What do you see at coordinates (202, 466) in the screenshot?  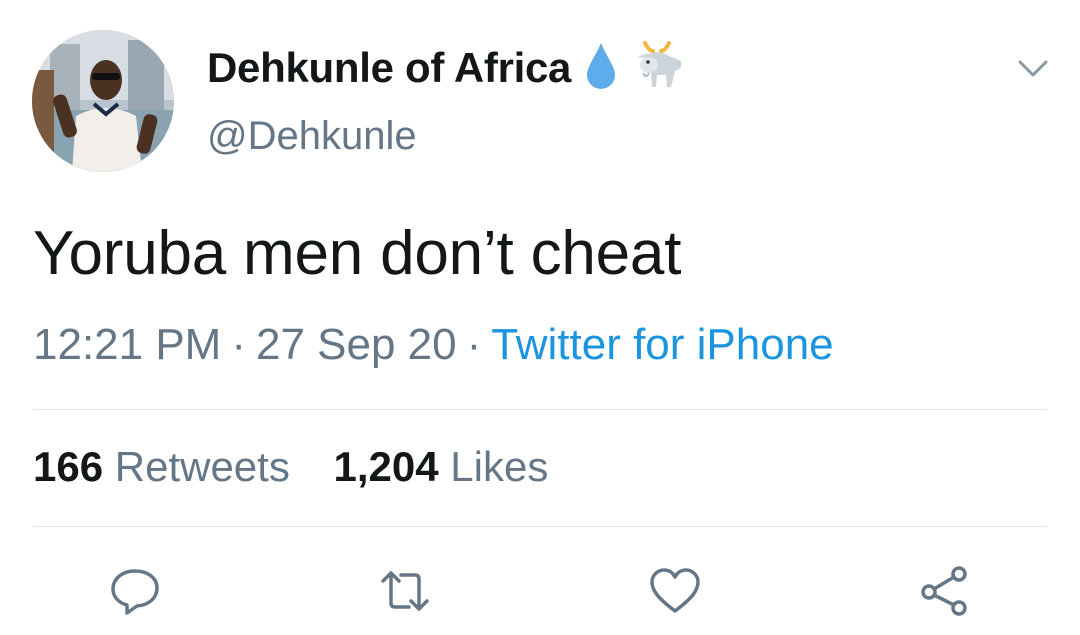 I see `retweets-label: Retweets` at bounding box center [202, 466].